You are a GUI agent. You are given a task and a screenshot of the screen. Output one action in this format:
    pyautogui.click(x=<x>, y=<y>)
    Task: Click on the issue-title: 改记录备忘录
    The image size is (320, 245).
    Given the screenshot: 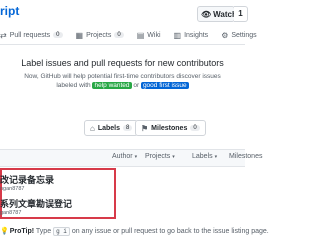 What is the action you would take?
    pyautogui.click(x=27, y=179)
    